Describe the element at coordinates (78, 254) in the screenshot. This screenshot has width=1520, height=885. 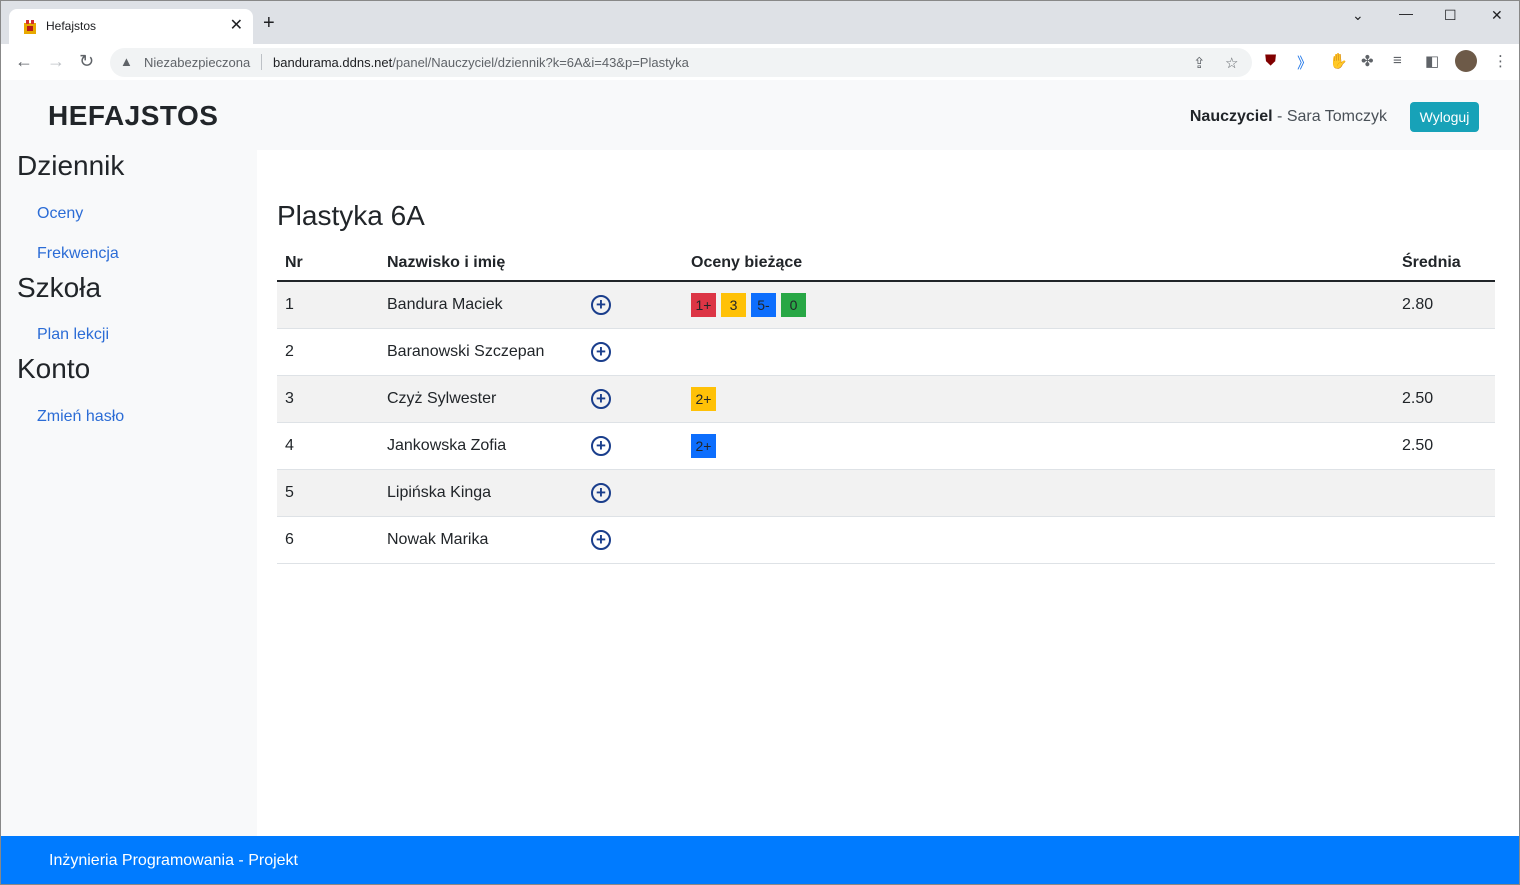
I see `sidebar-link-frekwencja: Frekwencja` at that location.